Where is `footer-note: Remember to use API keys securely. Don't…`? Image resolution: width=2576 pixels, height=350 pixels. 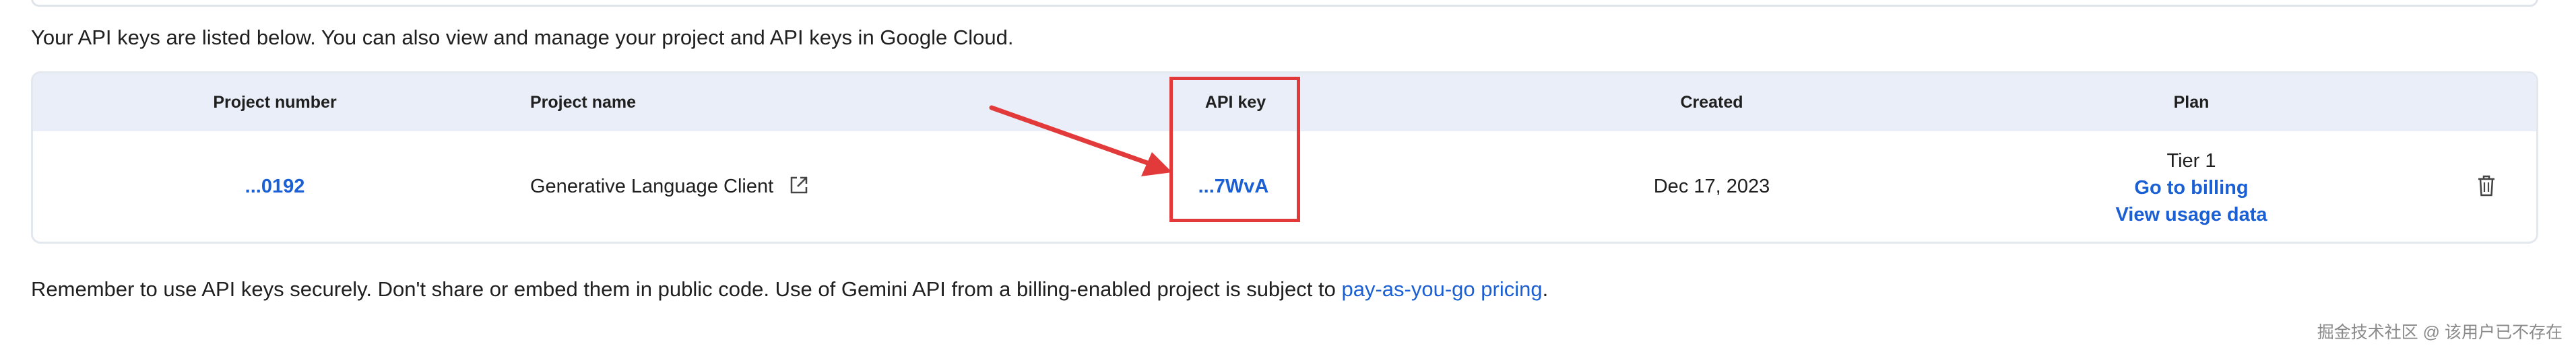
footer-note: Remember to use API keys securely. Don't… is located at coordinates (789, 290).